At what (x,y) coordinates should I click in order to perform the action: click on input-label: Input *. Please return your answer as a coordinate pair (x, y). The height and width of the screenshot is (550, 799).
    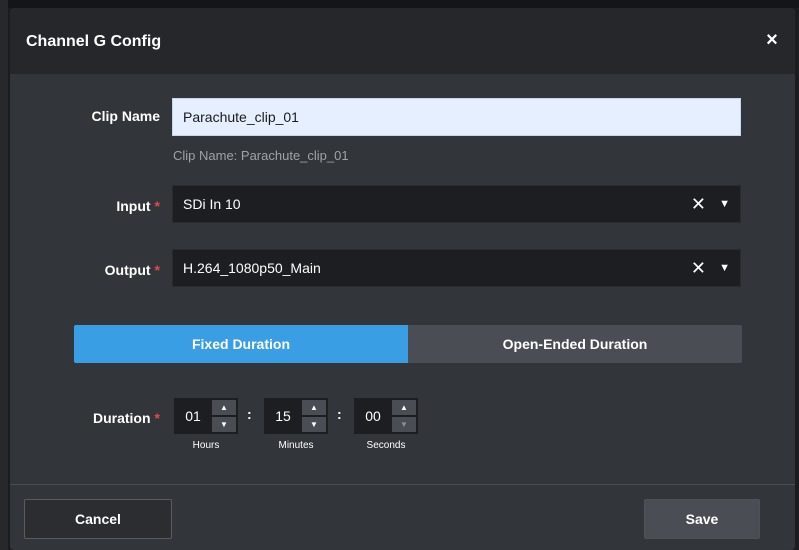
    Looking at the image, I should click on (85, 206).